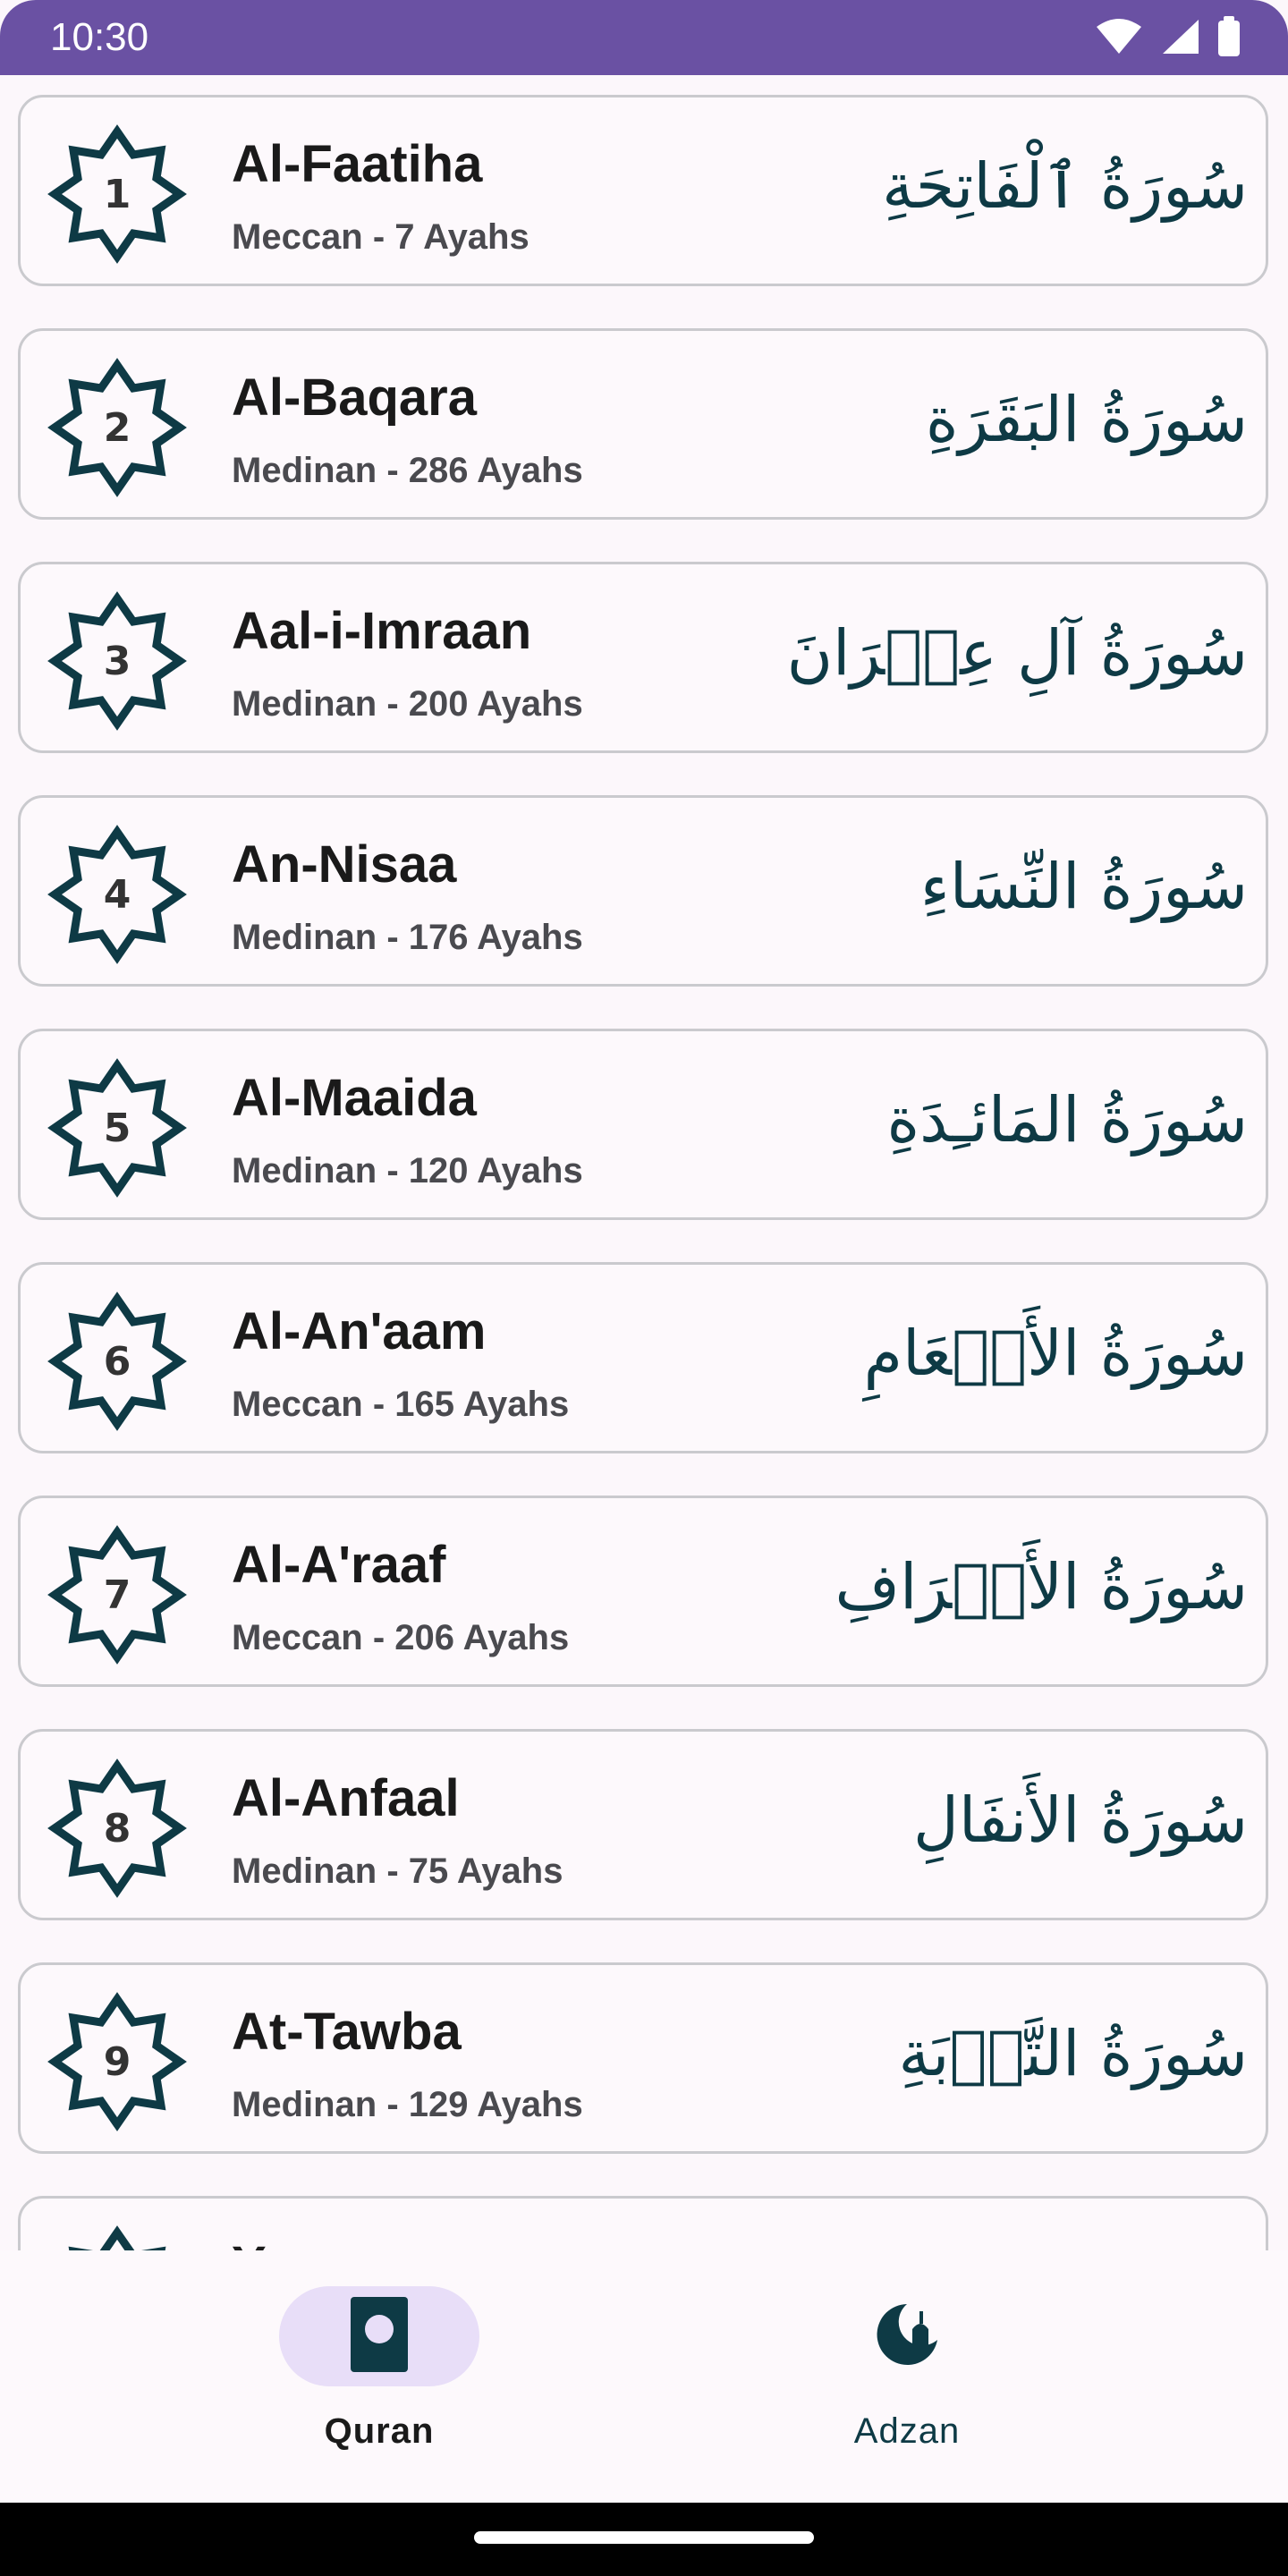  I want to click on surah-number-badge: 9, so click(117, 2061).